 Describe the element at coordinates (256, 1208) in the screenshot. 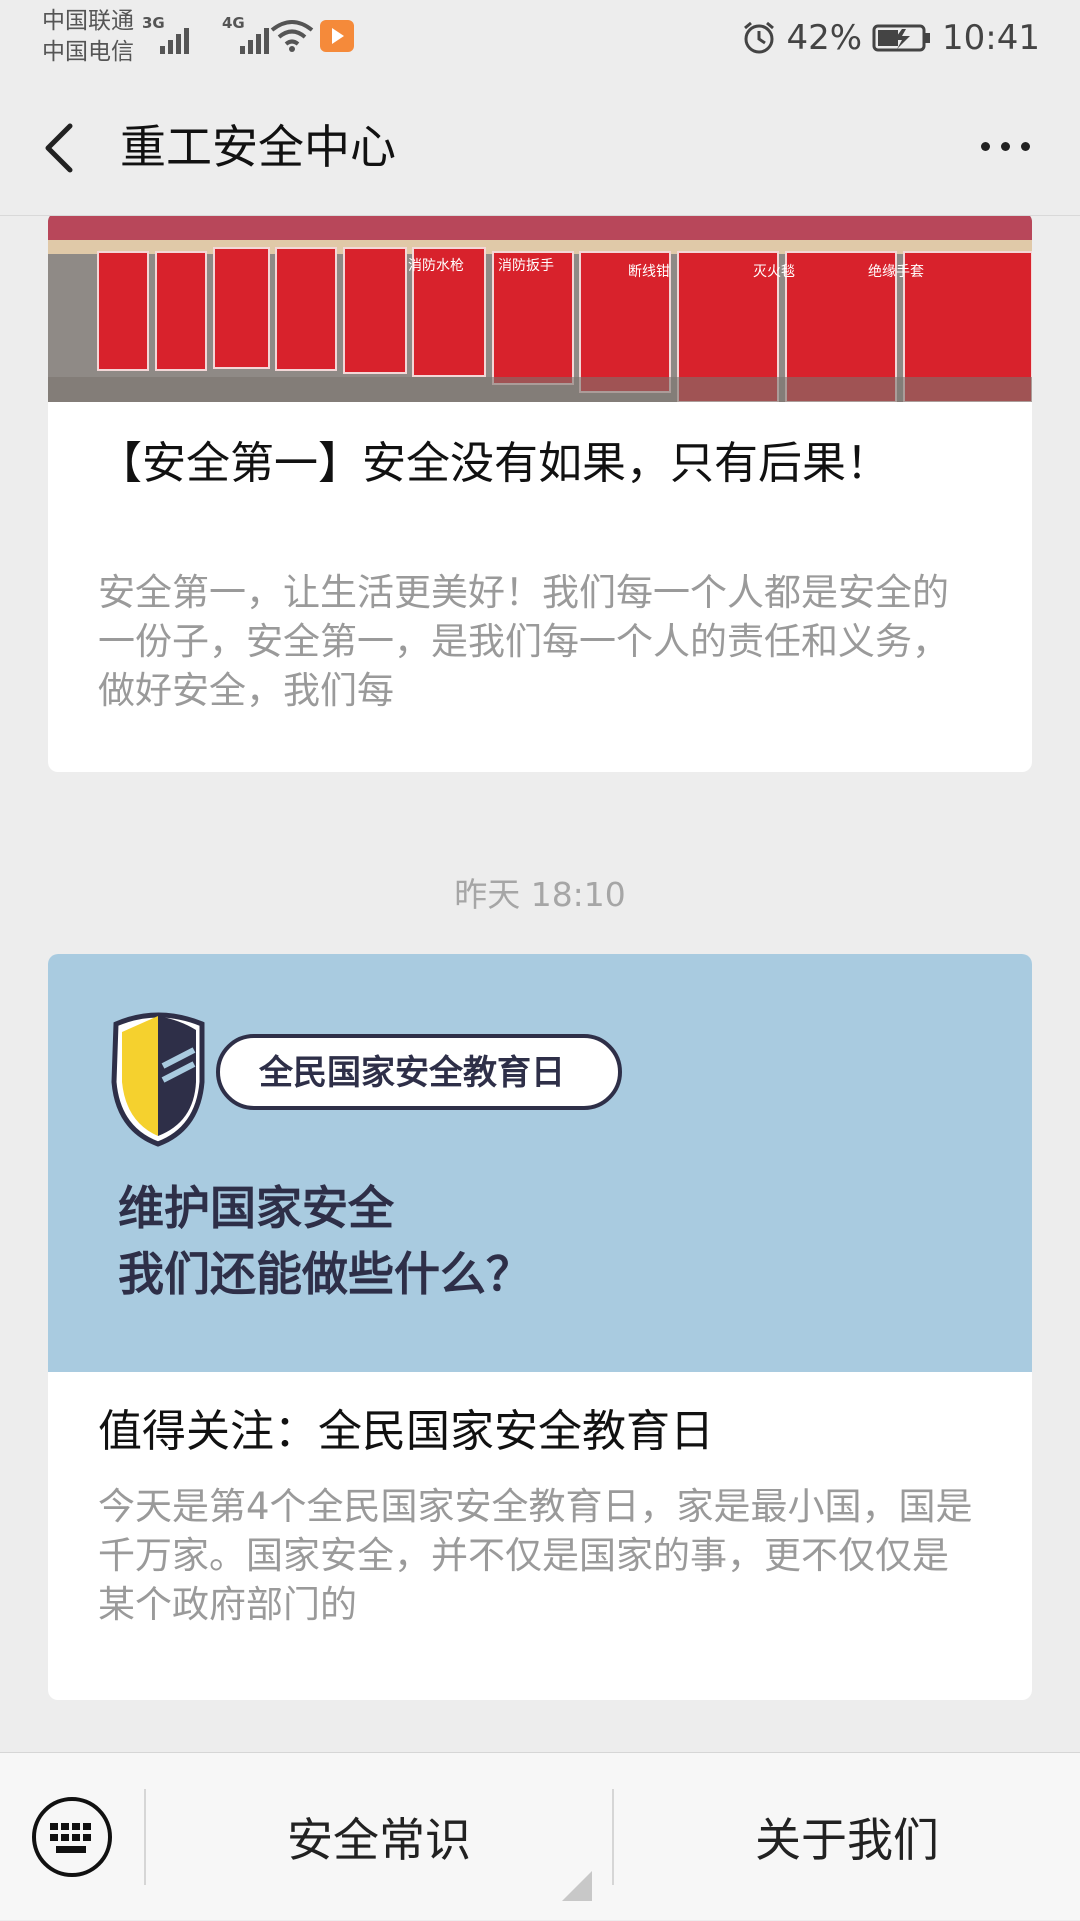

I see `poster-headline-1: 维护国家安全` at that location.